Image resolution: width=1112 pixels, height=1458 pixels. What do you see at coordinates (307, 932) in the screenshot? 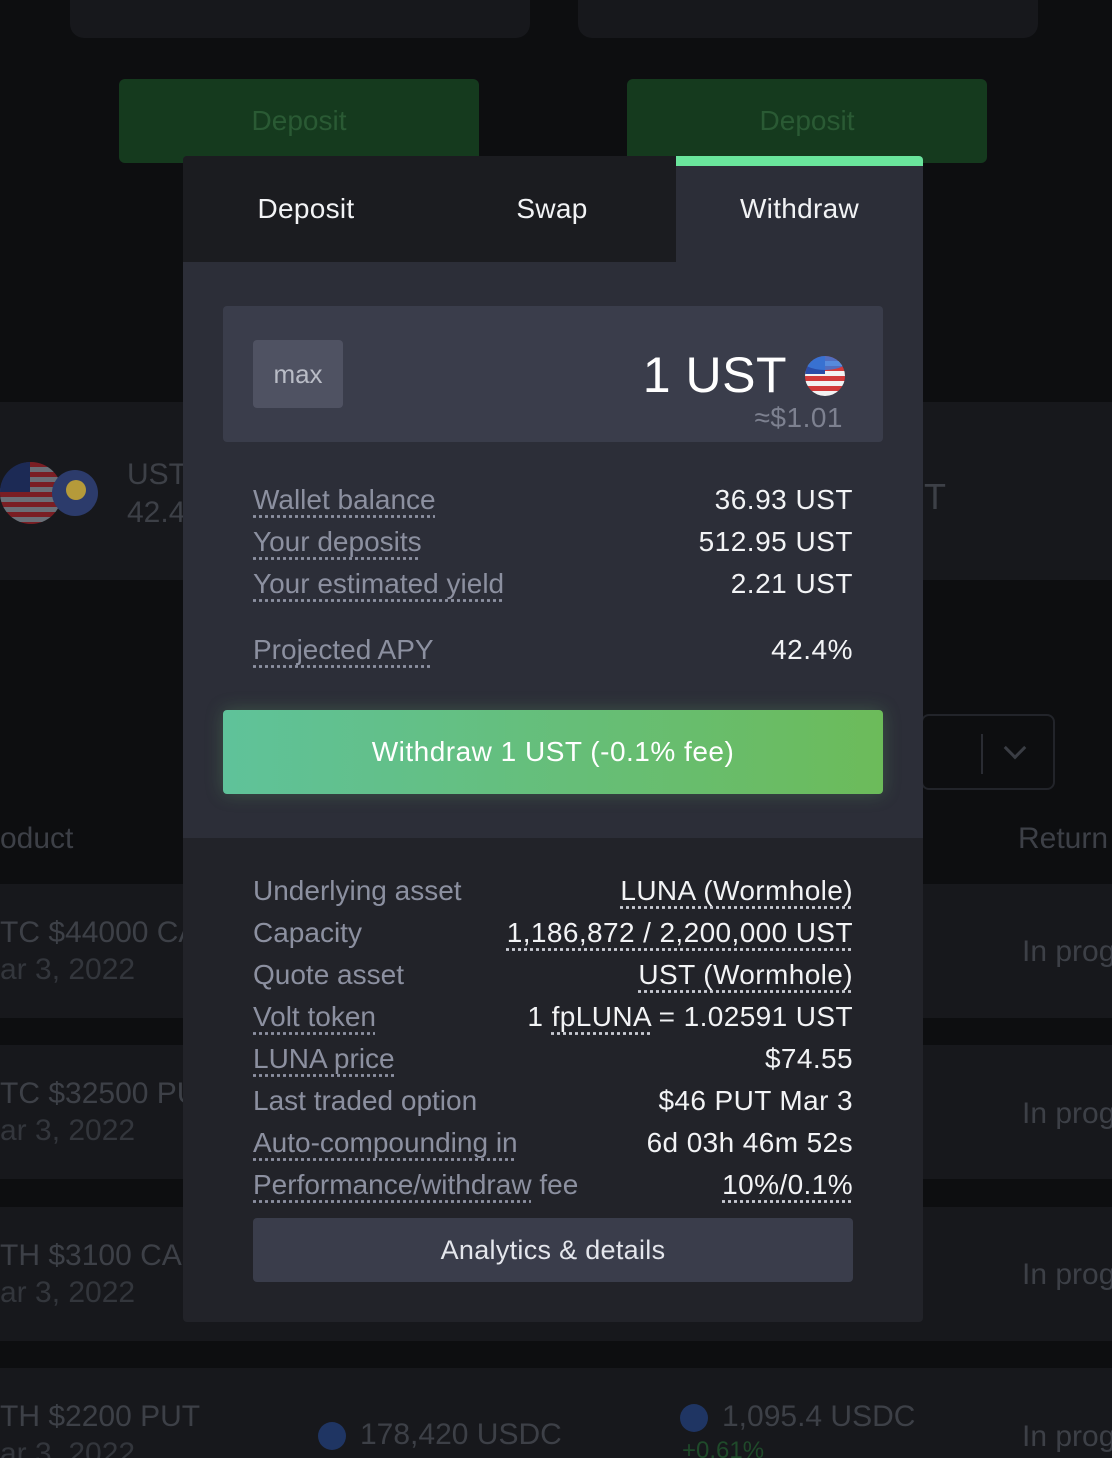
I see `capacity-label: Capacity` at bounding box center [307, 932].